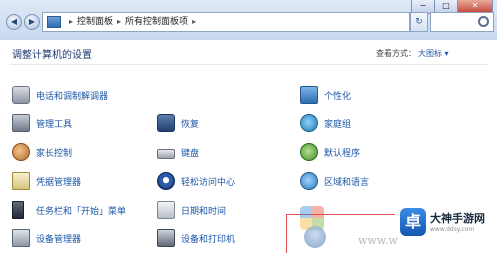  What do you see at coordinates (21, 238) in the screenshot?
I see `device-manager-icon` at bounding box center [21, 238].